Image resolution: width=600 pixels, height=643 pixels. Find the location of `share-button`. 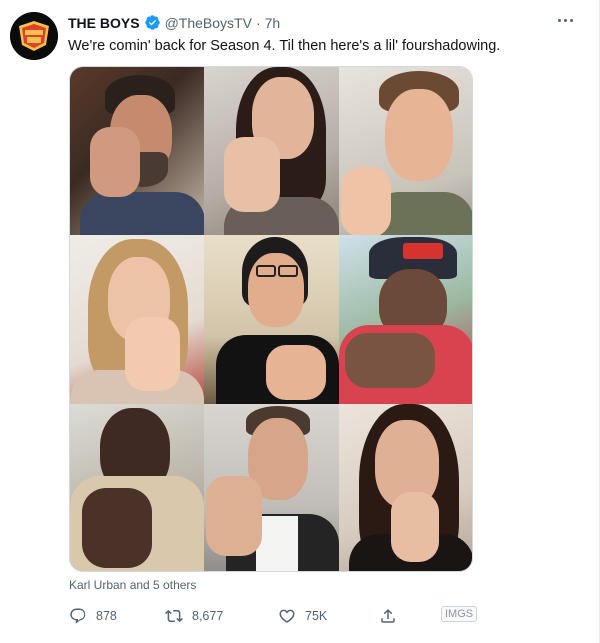

share-button is located at coordinates (388, 616).